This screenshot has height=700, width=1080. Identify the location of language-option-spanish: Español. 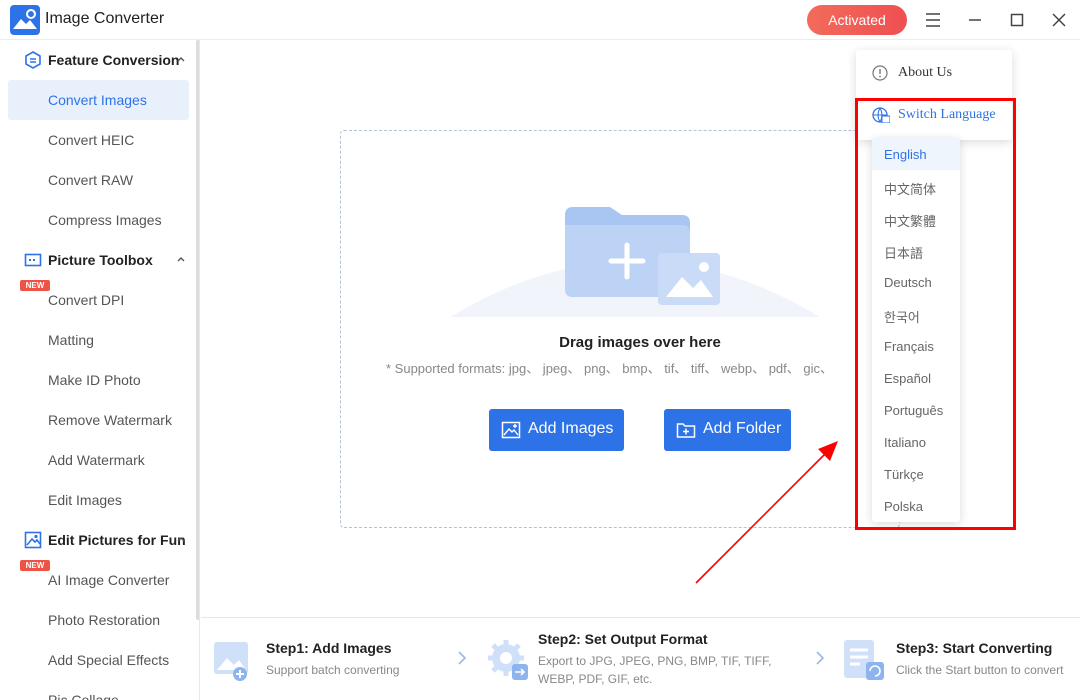
(916, 378).